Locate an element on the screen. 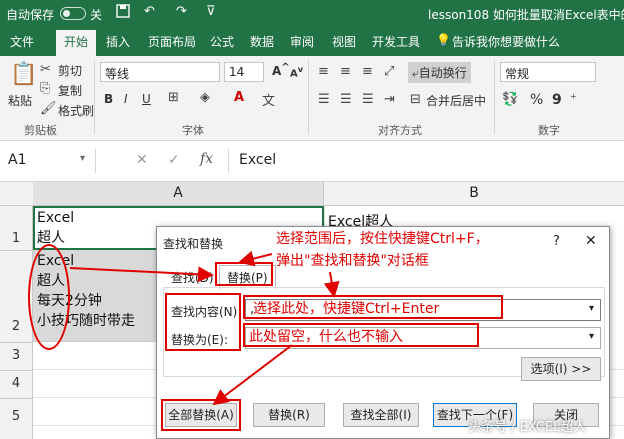 The height and width of the screenshot is (439, 624). arrow-from-note is located at coordinates (255, 258).